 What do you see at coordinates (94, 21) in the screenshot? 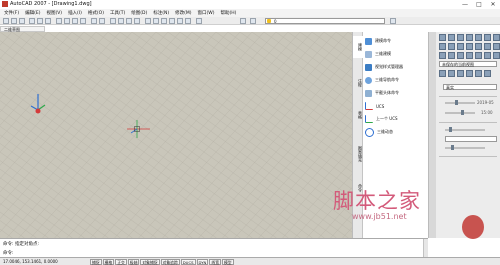
I see `undo-icon` at bounding box center [94, 21].